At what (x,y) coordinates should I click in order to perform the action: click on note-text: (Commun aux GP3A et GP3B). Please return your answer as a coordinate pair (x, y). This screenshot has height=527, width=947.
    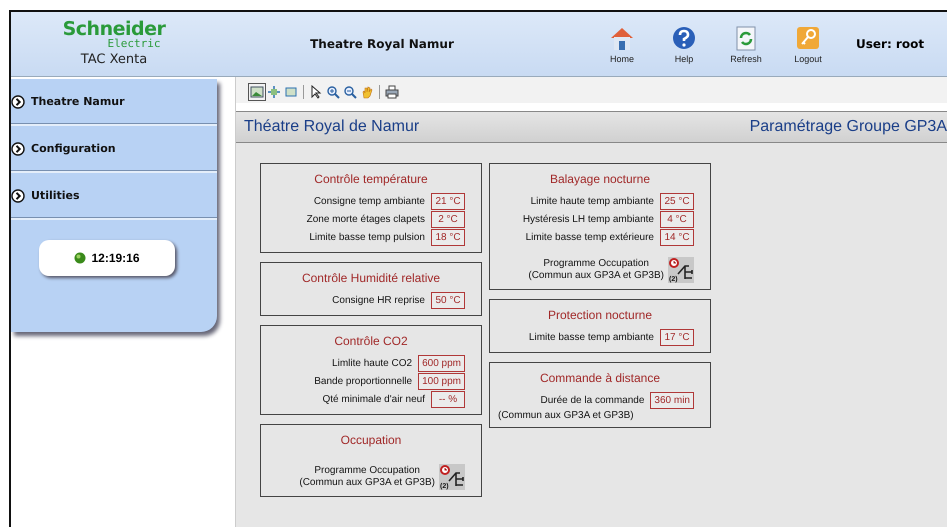
    Looking at the image, I should click on (566, 415).